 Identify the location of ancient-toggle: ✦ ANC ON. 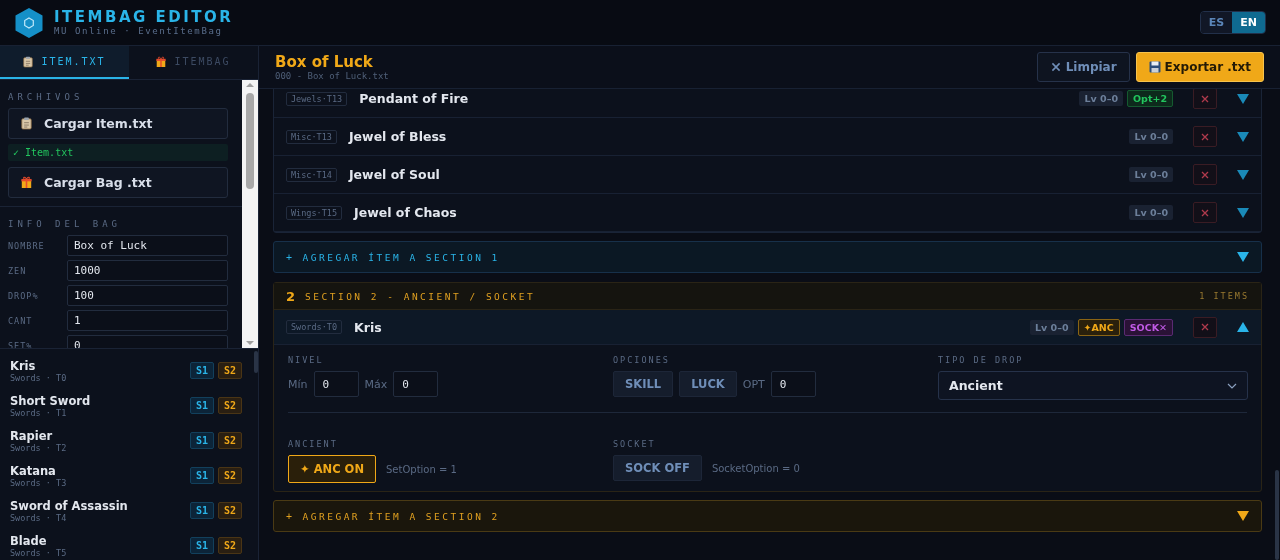
(332, 469).